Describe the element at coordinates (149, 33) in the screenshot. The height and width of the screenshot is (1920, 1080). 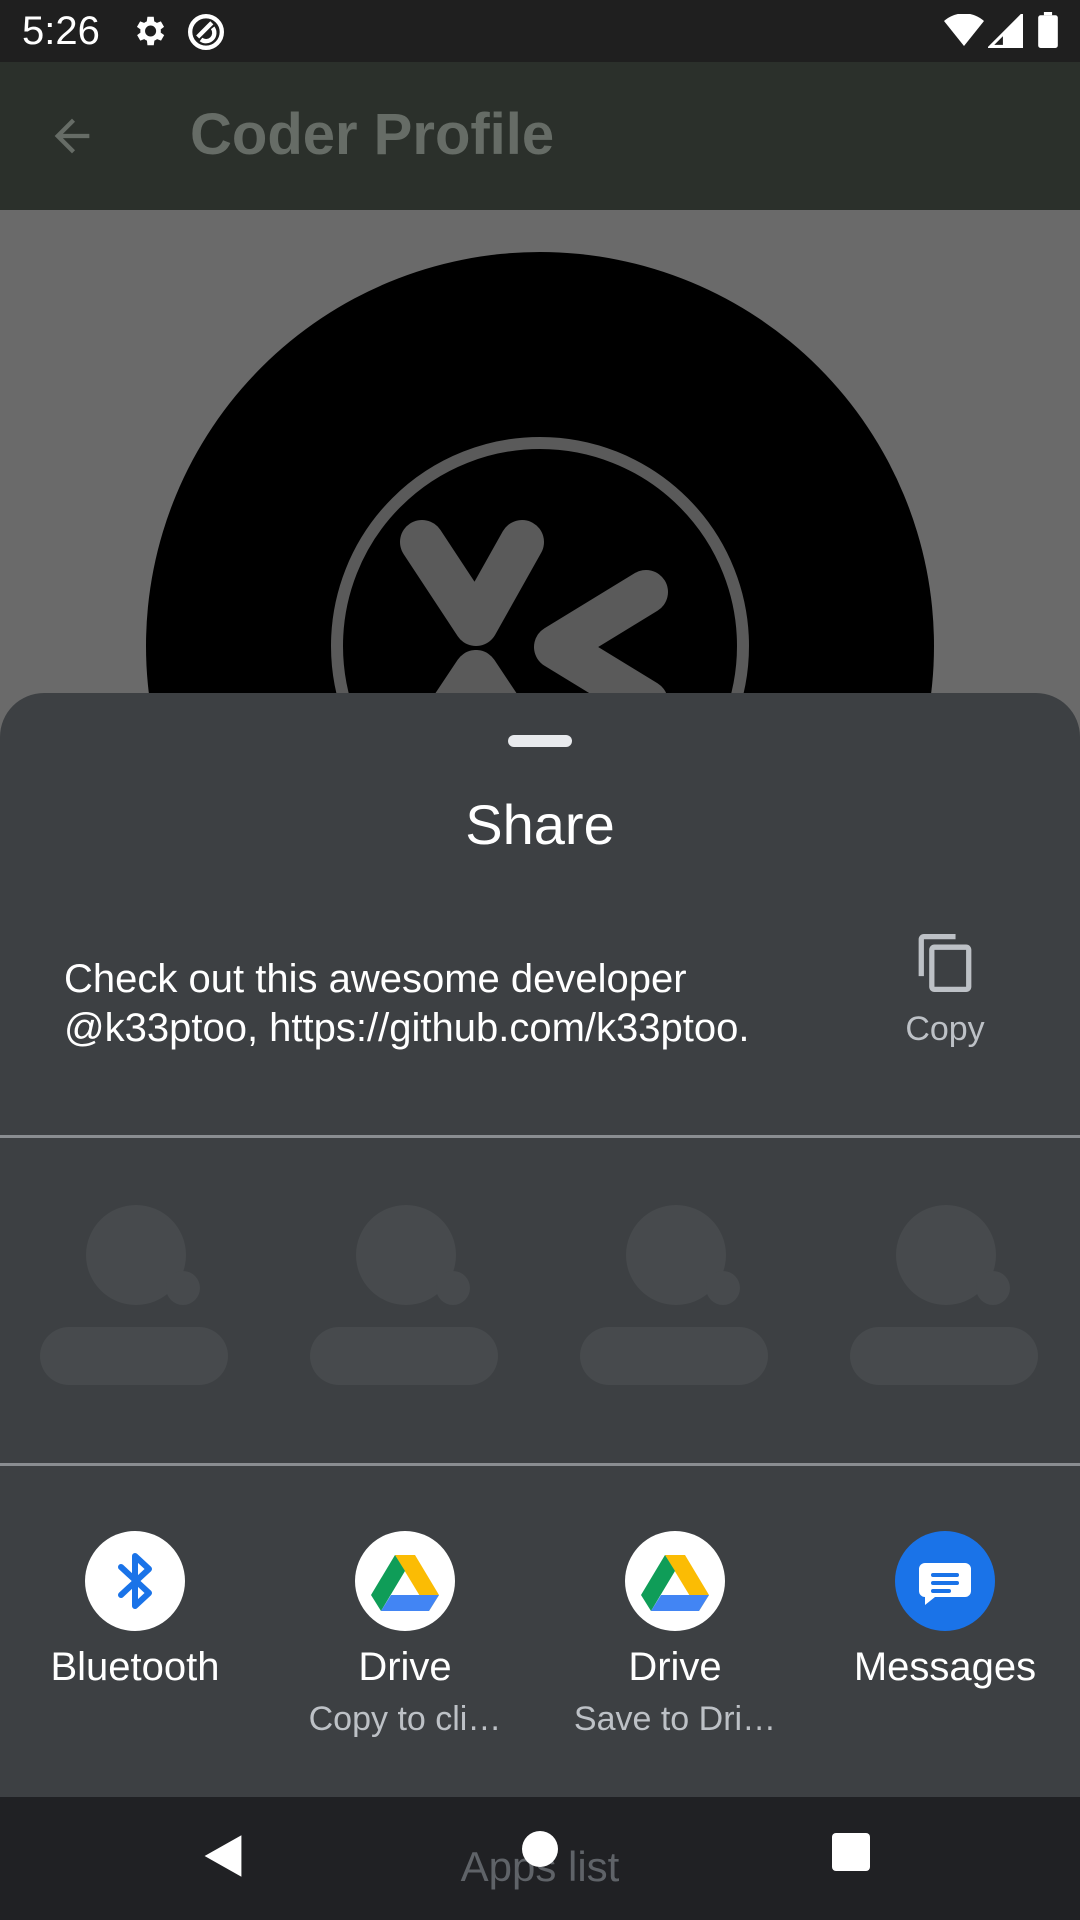
I see `settings-icon` at that location.